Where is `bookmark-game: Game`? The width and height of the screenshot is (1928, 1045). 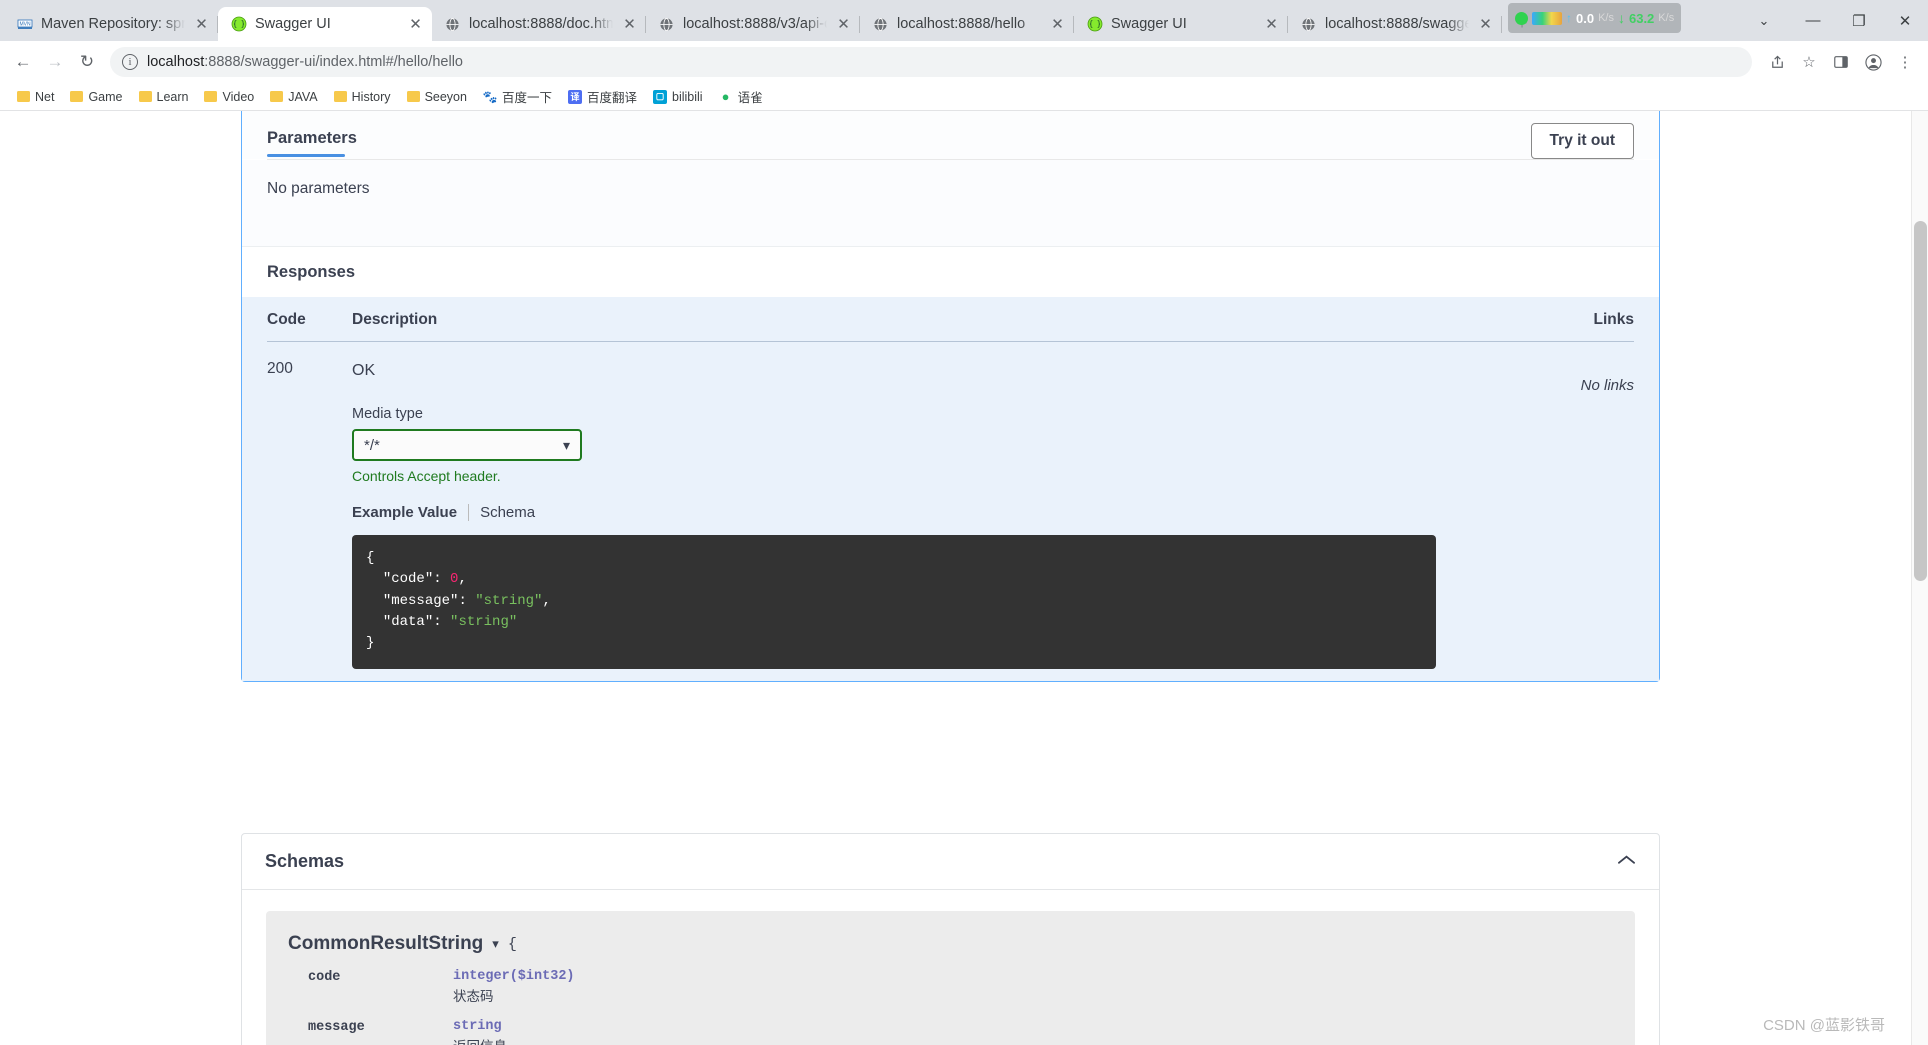
bookmark-game: Game is located at coordinates (96, 97).